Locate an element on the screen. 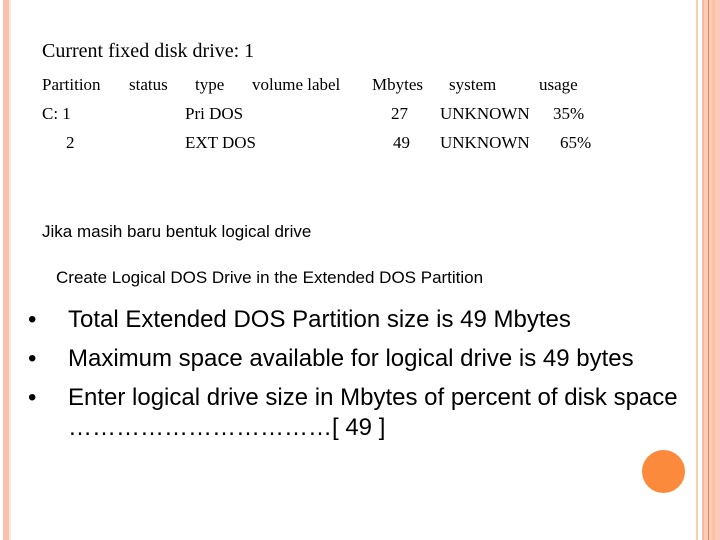 The height and width of the screenshot is (540, 720). cell-mbytes: 49 is located at coordinates (401, 142).